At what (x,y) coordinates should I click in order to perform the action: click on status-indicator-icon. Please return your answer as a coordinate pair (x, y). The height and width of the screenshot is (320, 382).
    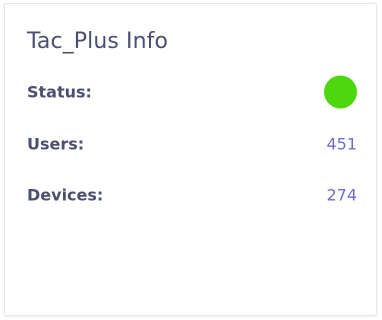
    Looking at the image, I should click on (340, 92).